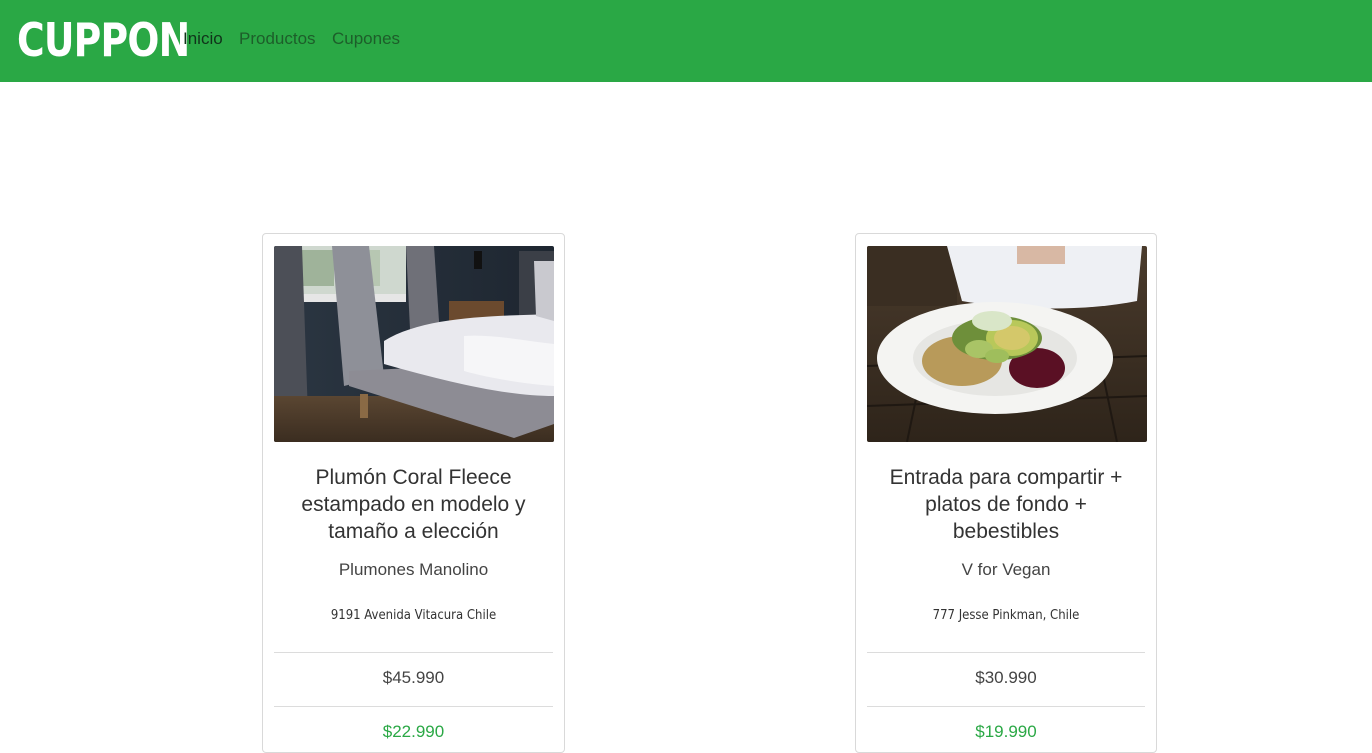  Describe the element at coordinates (203, 39) in the screenshot. I see `nav-link-inicio: Inicio` at that location.